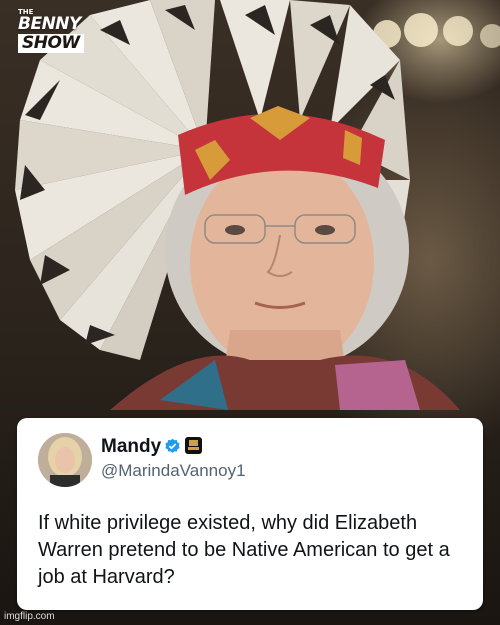 Image resolution: width=500 pixels, height=625 pixels. Describe the element at coordinates (51, 43) in the screenshot. I see `logo-line2: SHOW` at that location.